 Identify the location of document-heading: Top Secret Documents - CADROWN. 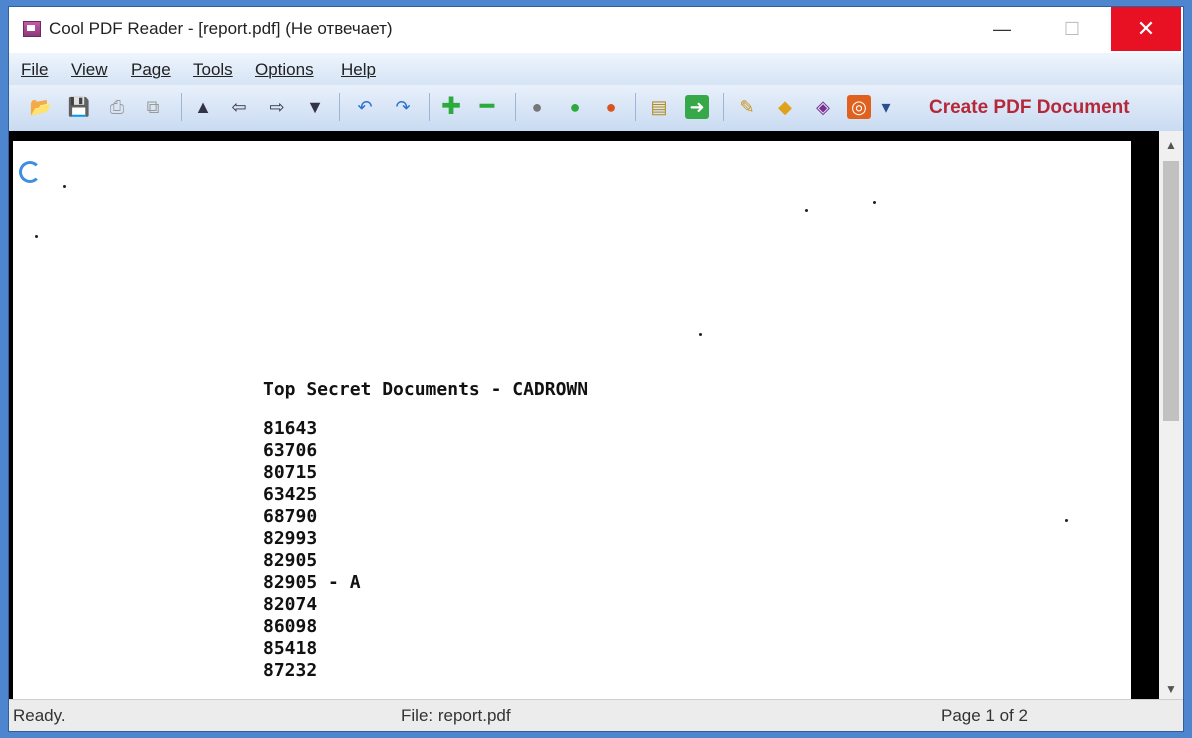
(426, 389).